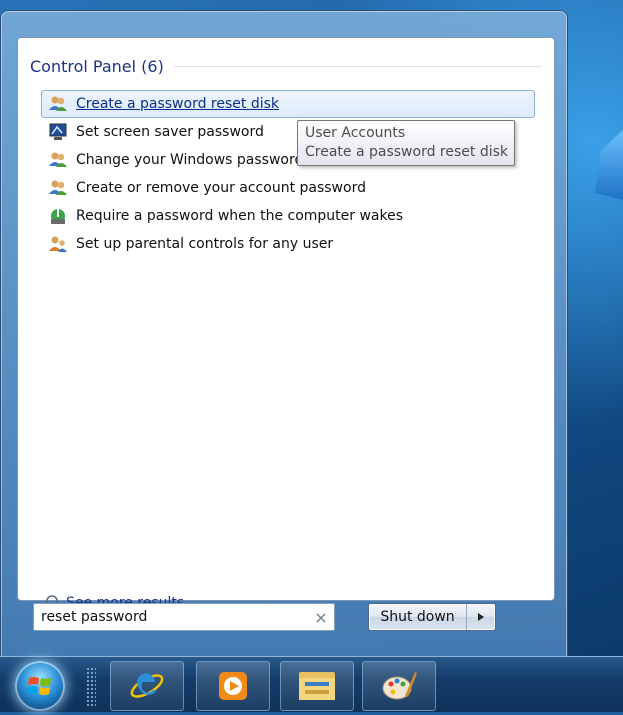 The height and width of the screenshot is (715, 623). I want to click on shutdown-options-button, so click(481, 617).